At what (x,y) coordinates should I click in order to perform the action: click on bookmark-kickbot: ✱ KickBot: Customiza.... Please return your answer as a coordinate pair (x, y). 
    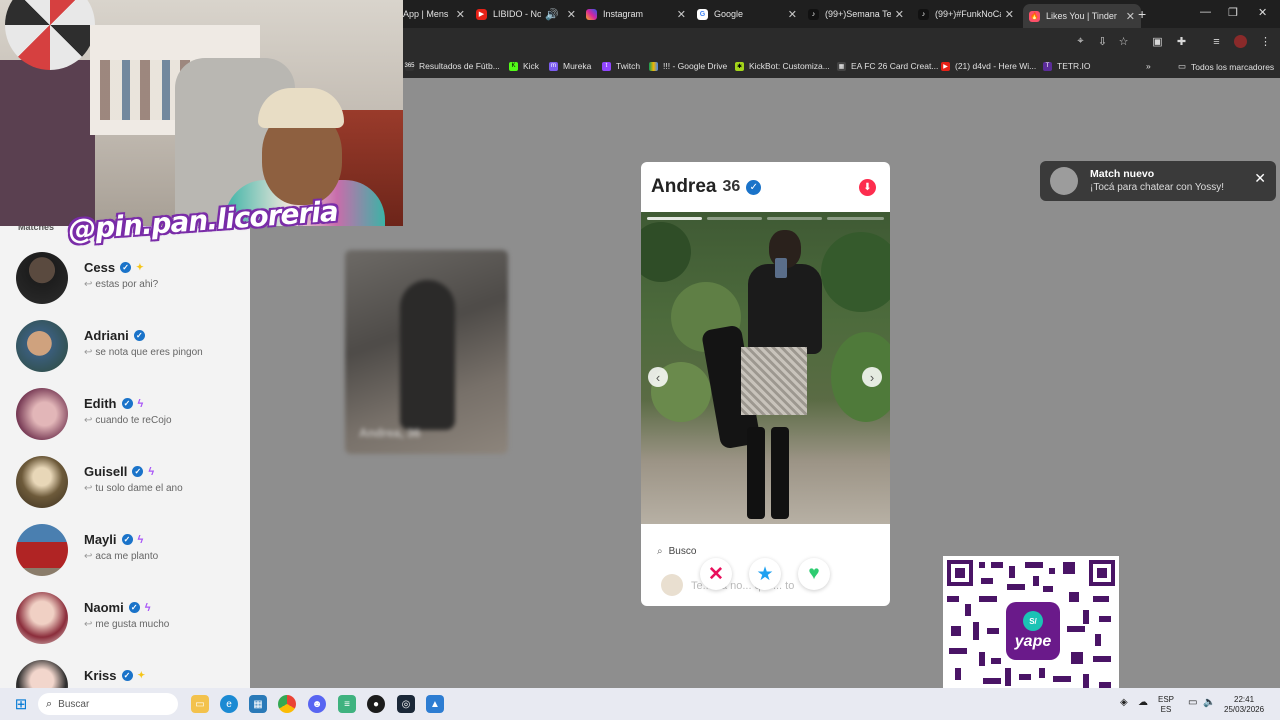
    Looking at the image, I should click on (782, 66).